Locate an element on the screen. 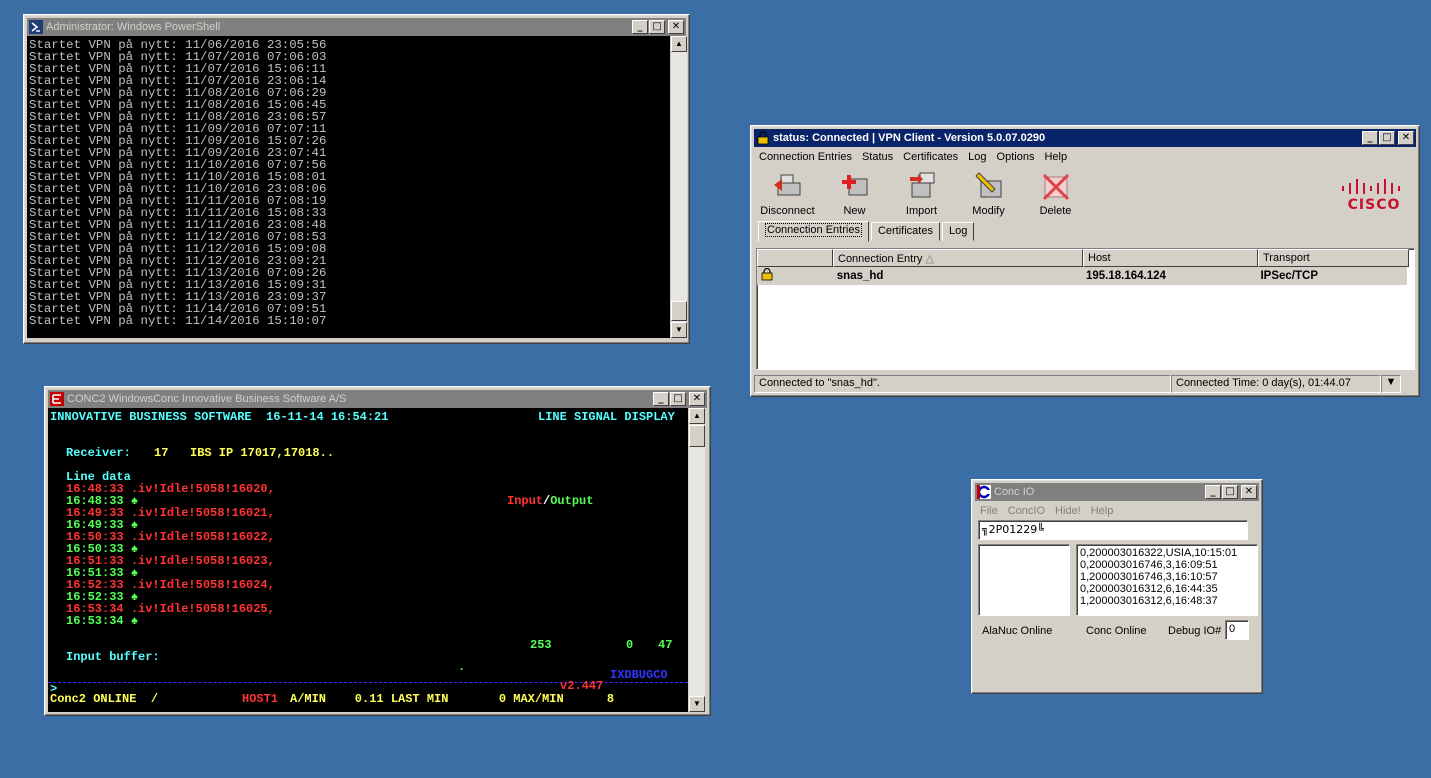  delete-button: Delete is located at coordinates (1055, 195).